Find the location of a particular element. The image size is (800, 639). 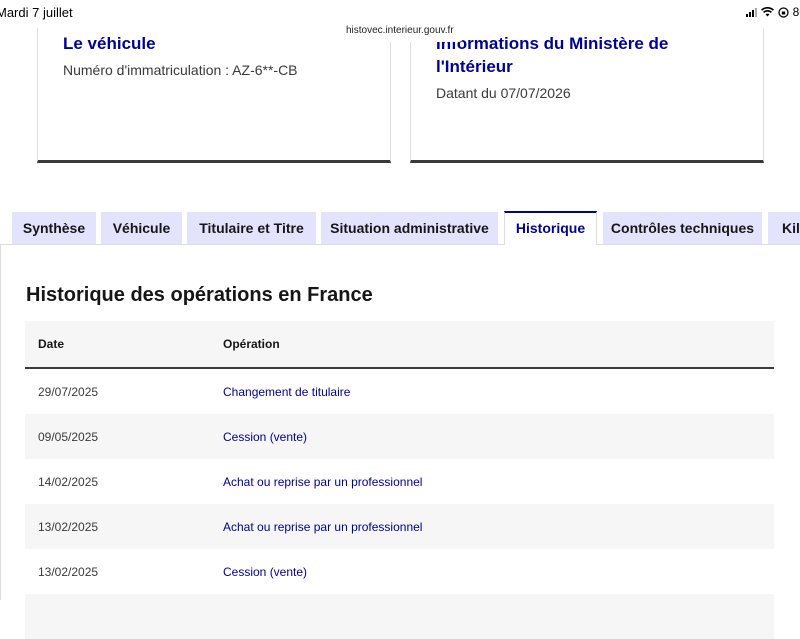

table-row-partial is located at coordinates (399, 616).